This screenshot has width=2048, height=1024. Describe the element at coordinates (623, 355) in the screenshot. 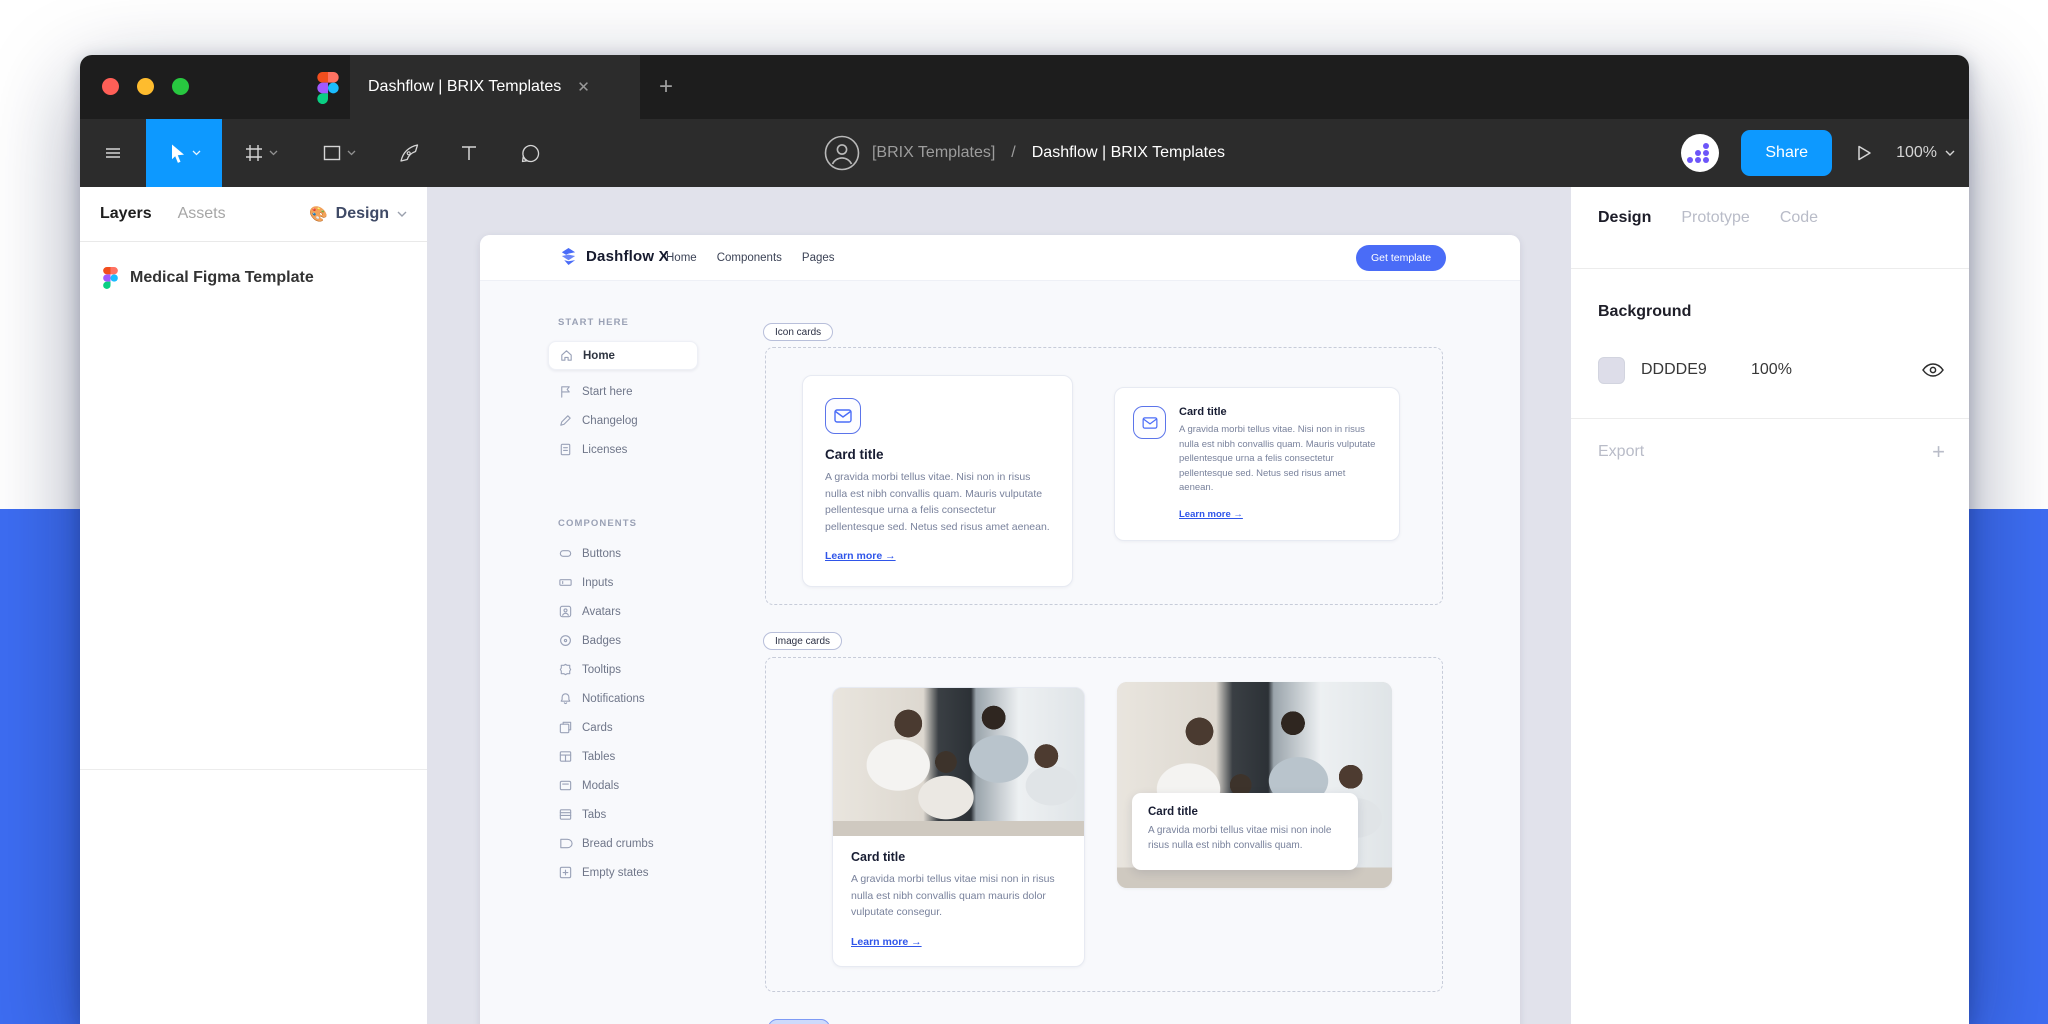

I see `sidebar-item-home: Home` at that location.